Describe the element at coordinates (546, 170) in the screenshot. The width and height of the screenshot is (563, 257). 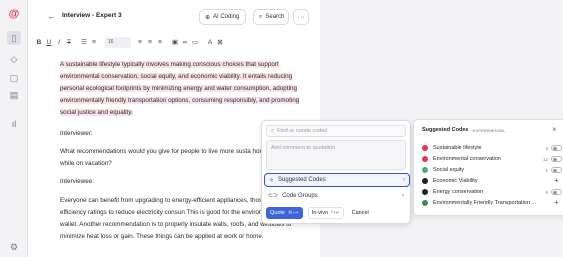
I see `code-count: 1` at that location.